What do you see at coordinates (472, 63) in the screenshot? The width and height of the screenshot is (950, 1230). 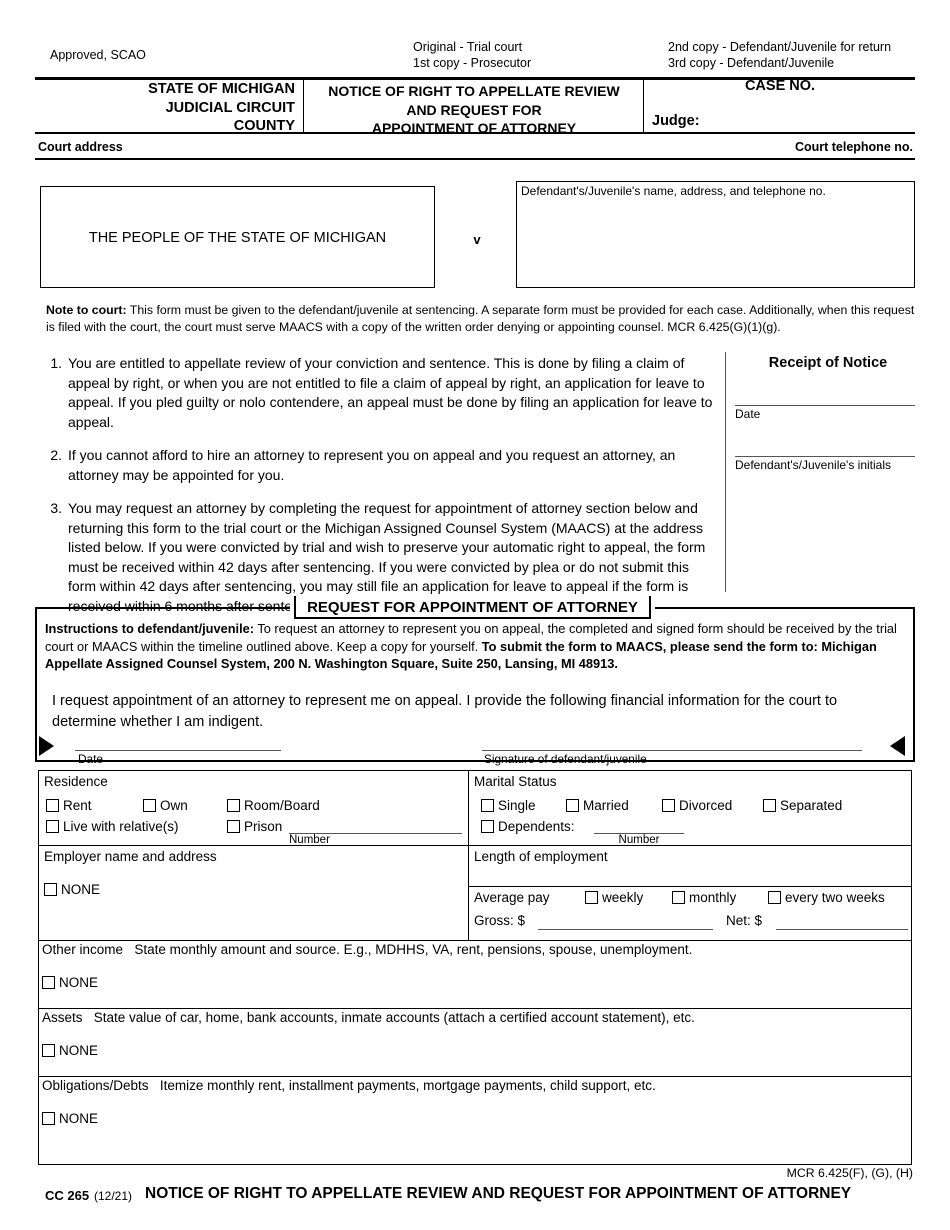 I see `distribution-center-line-2: 1st copy - Prosecutor` at bounding box center [472, 63].